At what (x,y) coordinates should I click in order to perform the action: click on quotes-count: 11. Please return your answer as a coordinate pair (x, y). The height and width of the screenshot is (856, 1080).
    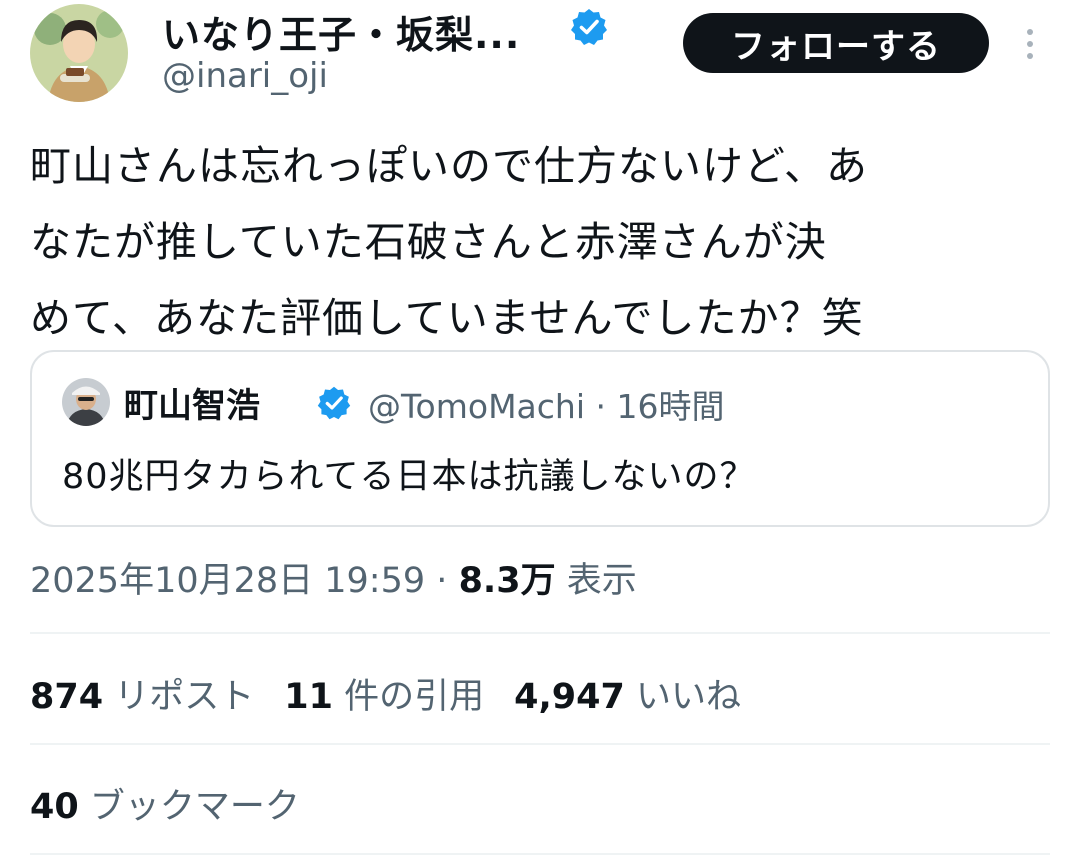
    Looking at the image, I should click on (308, 697).